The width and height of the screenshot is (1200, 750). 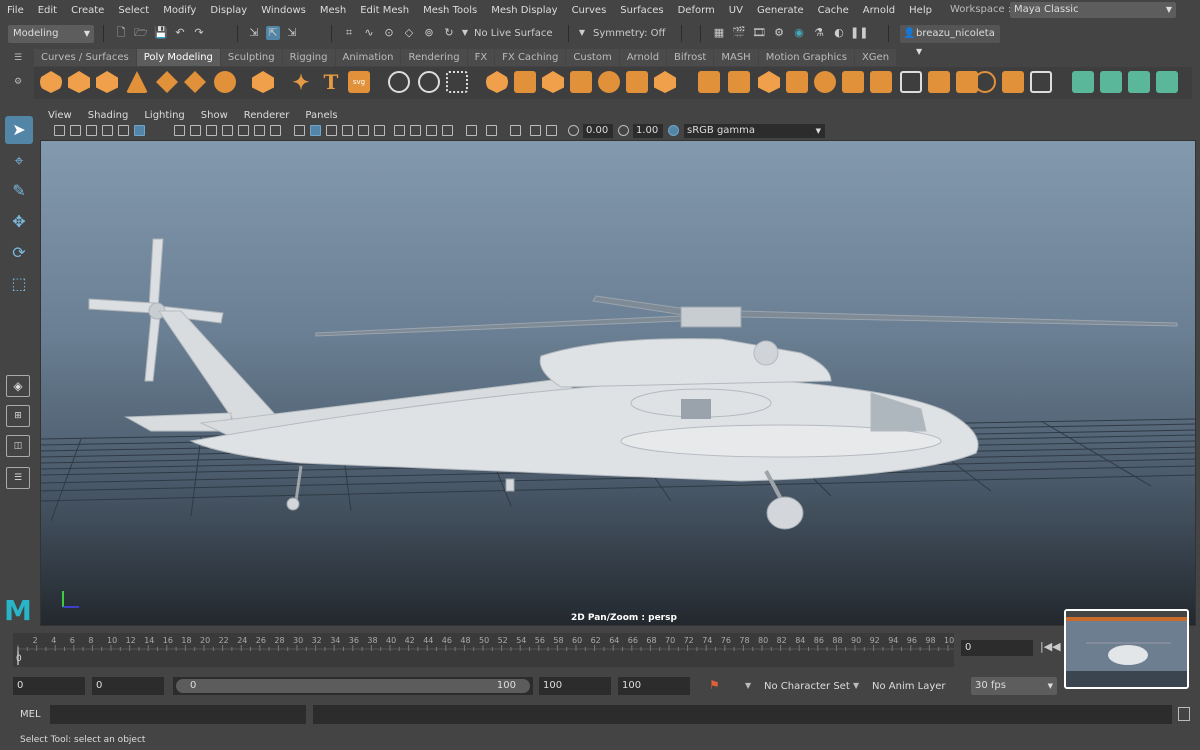 I want to click on ipr-render-icon: 🎞, so click(x=759, y=33).